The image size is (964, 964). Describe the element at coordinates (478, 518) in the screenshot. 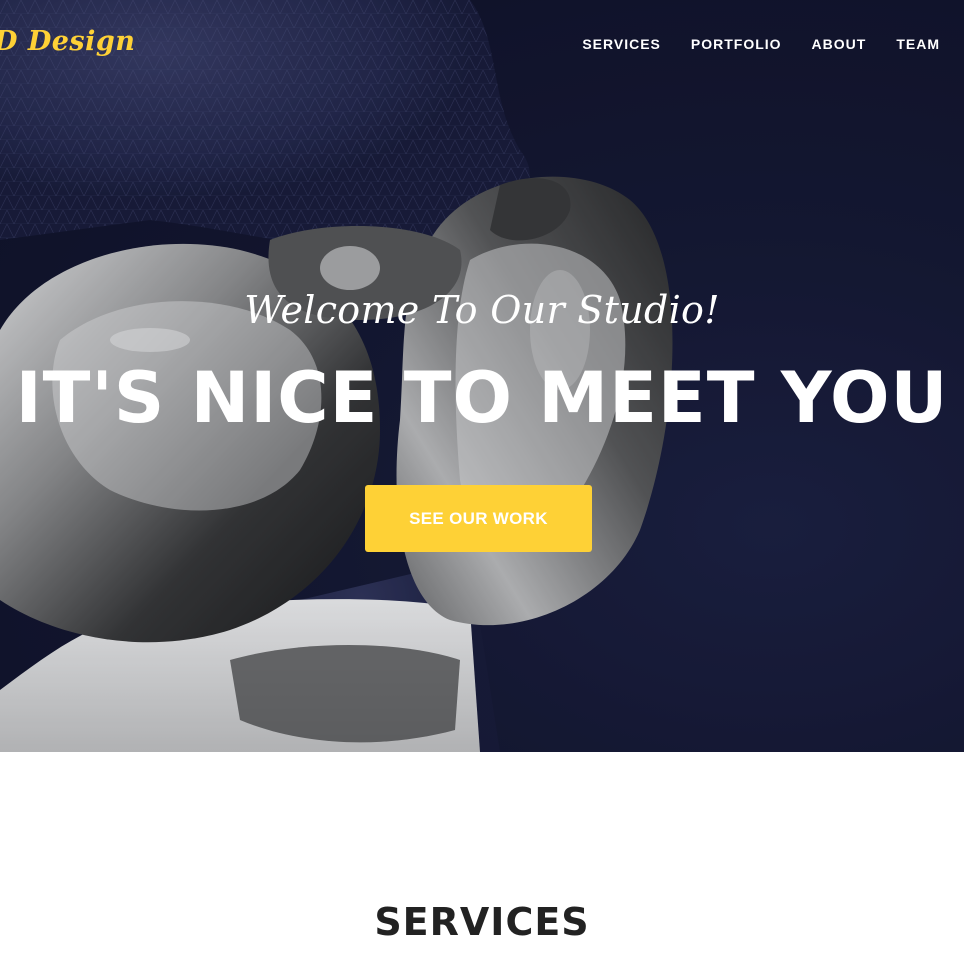

I see `see-our-work-button: SEE OUR WORK` at that location.